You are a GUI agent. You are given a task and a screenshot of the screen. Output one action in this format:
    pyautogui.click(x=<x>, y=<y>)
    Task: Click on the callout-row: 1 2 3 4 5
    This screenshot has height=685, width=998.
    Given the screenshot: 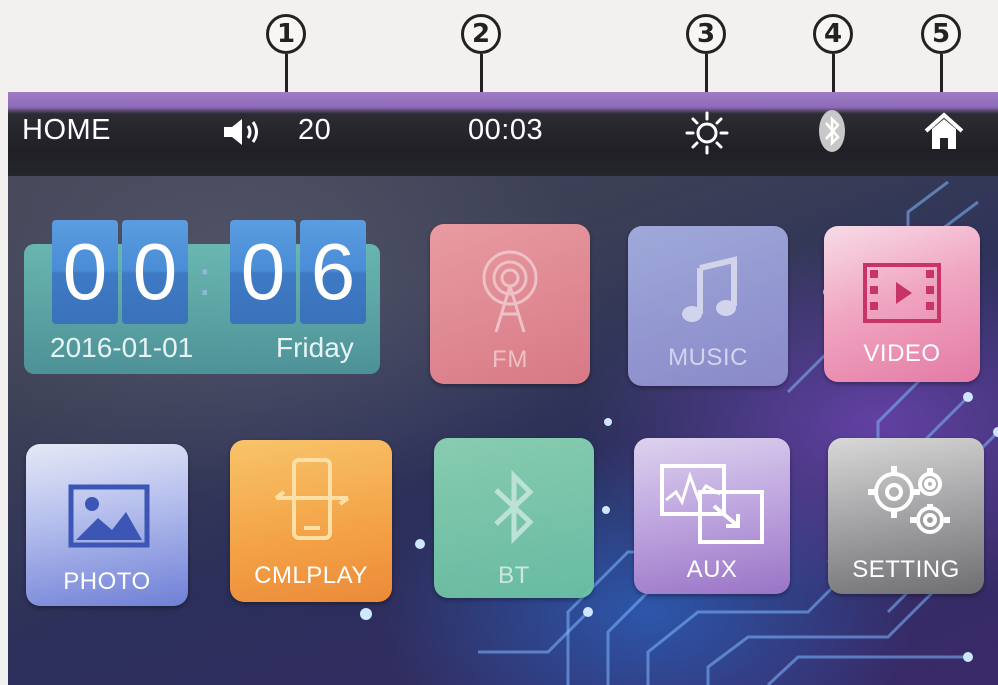 What is the action you would take?
    pyautogui.click(x=499, y=46)
    